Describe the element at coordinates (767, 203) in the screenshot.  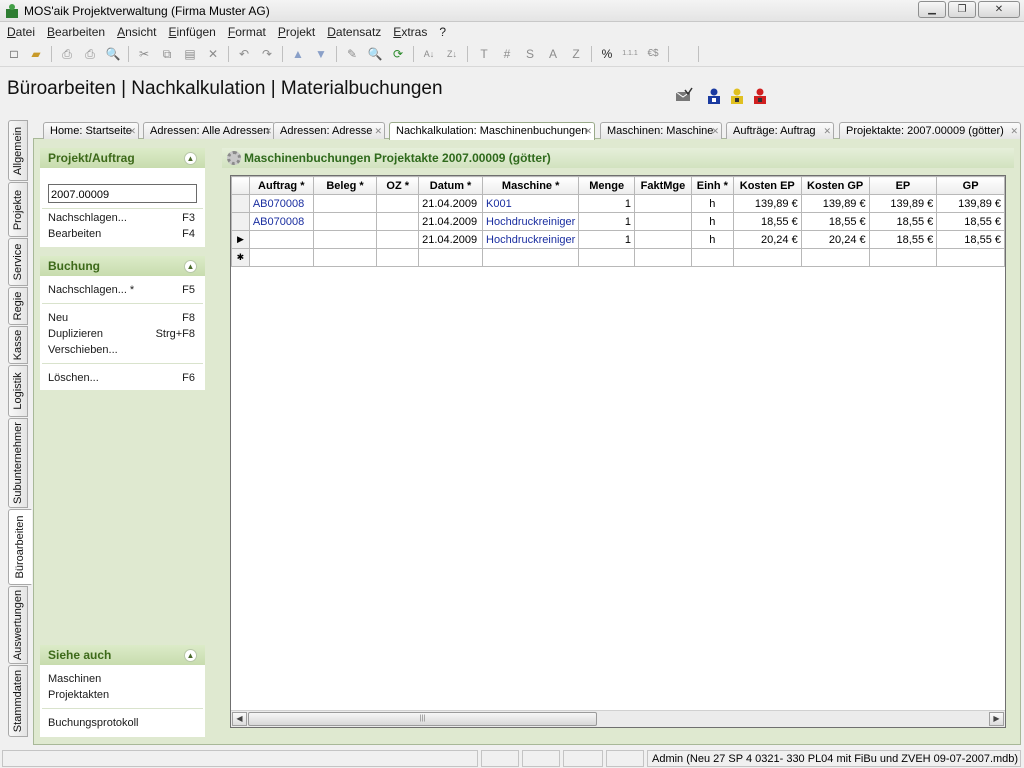
I see `cell-kosten-ep: 139,89 €` at that location.